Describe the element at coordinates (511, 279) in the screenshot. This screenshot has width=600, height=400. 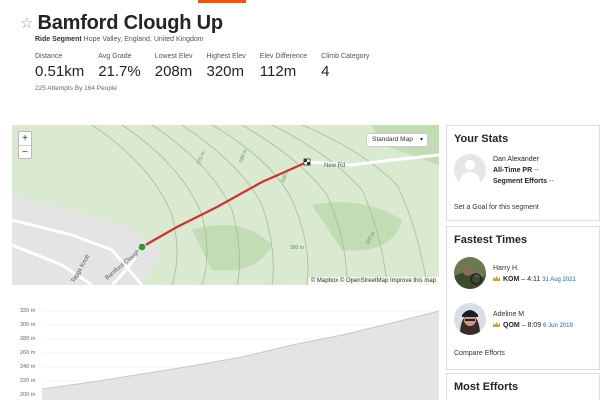
I see `kom-badge: KOM` at that location.